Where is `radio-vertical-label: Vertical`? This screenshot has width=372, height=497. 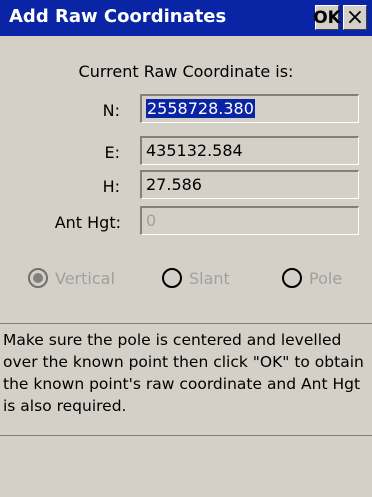
radio-vertical-label: Vertical is located at coordinates (85, 278).